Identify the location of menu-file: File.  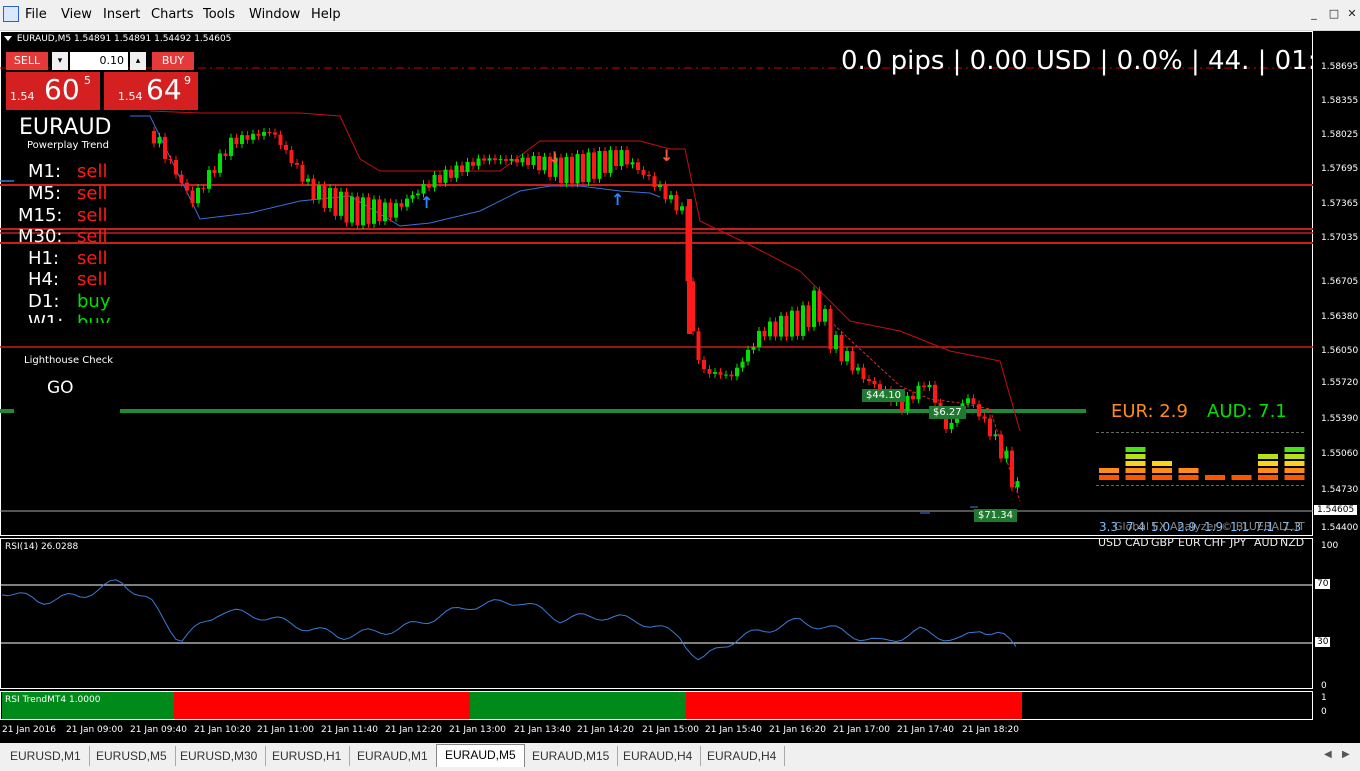
(36, 14).